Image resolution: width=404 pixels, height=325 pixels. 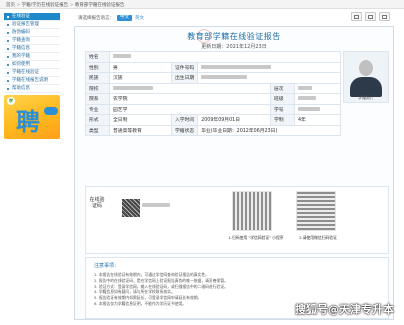 I want to click on verify-code-image, so click(x=131, y=208).